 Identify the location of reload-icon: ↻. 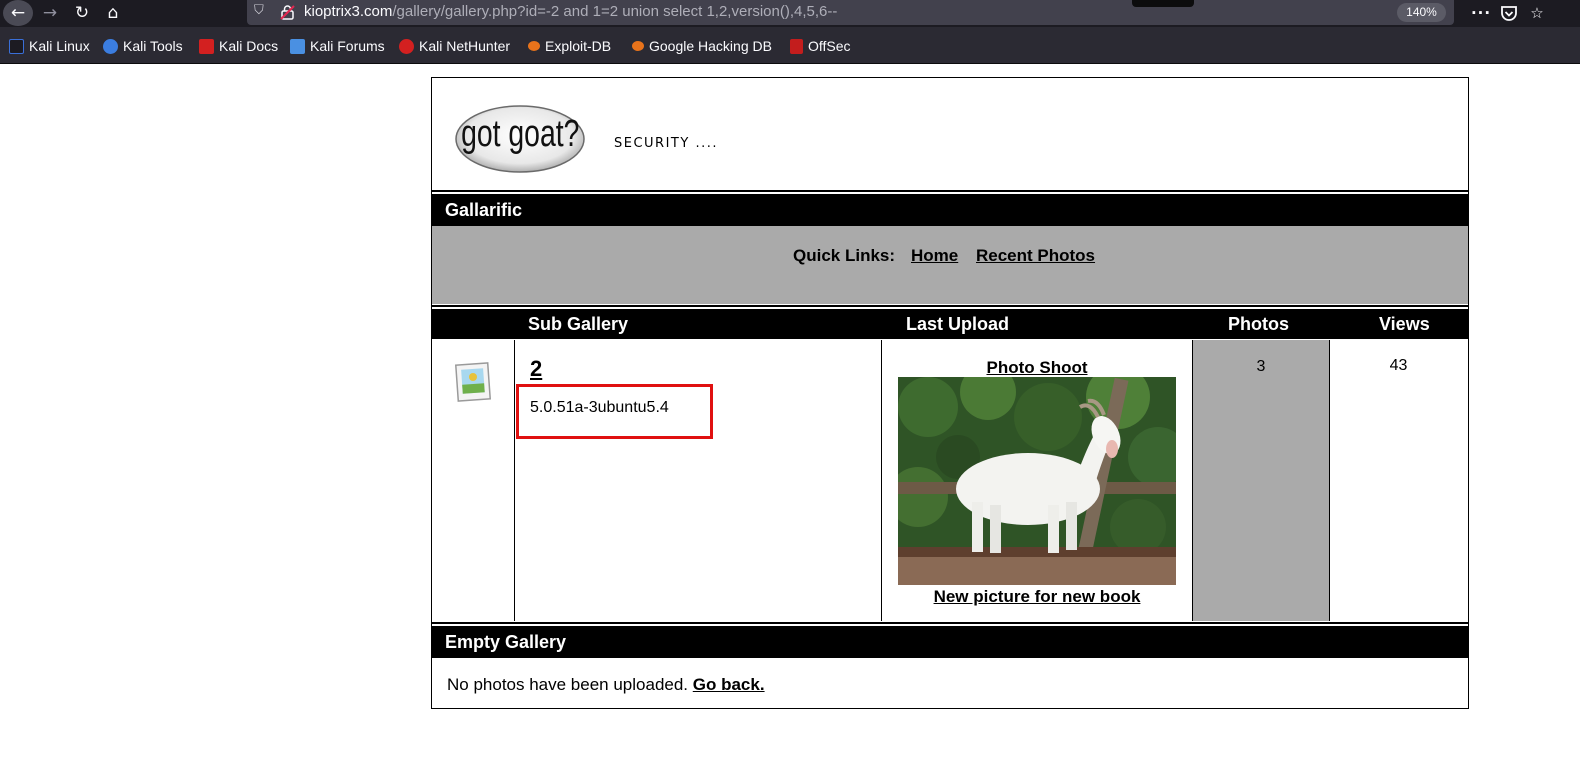
(82, 13).